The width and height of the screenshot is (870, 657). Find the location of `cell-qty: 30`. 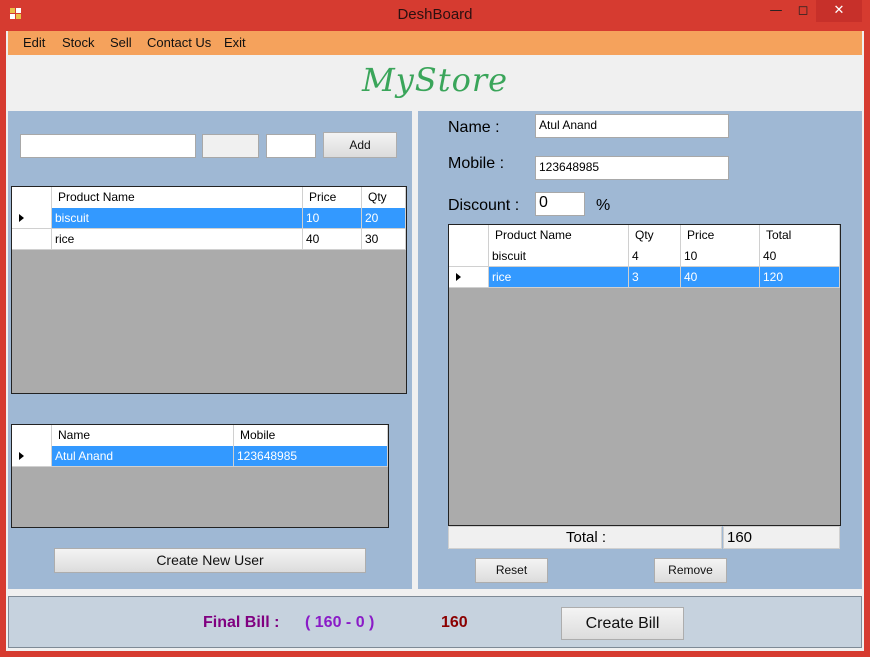

cell-qty: 30 is located at coordinates (384, 239).